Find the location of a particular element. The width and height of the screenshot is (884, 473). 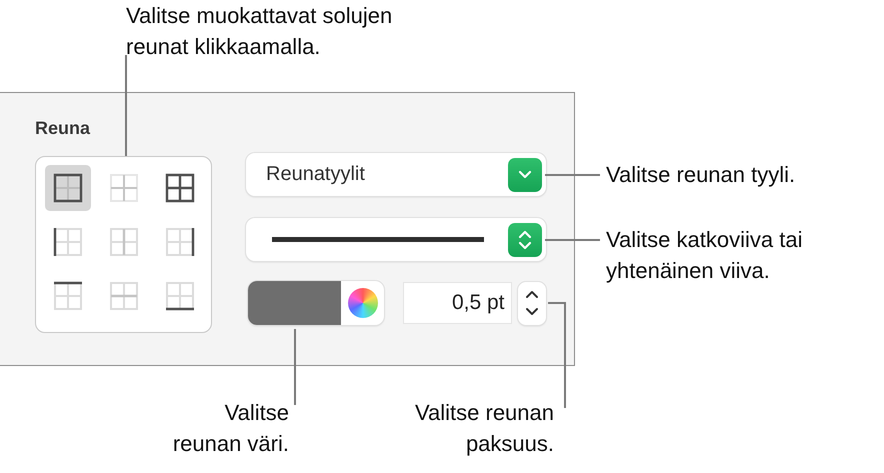

callout-text: Valitse reunan tyyli. is located at coordinates (701, 175).